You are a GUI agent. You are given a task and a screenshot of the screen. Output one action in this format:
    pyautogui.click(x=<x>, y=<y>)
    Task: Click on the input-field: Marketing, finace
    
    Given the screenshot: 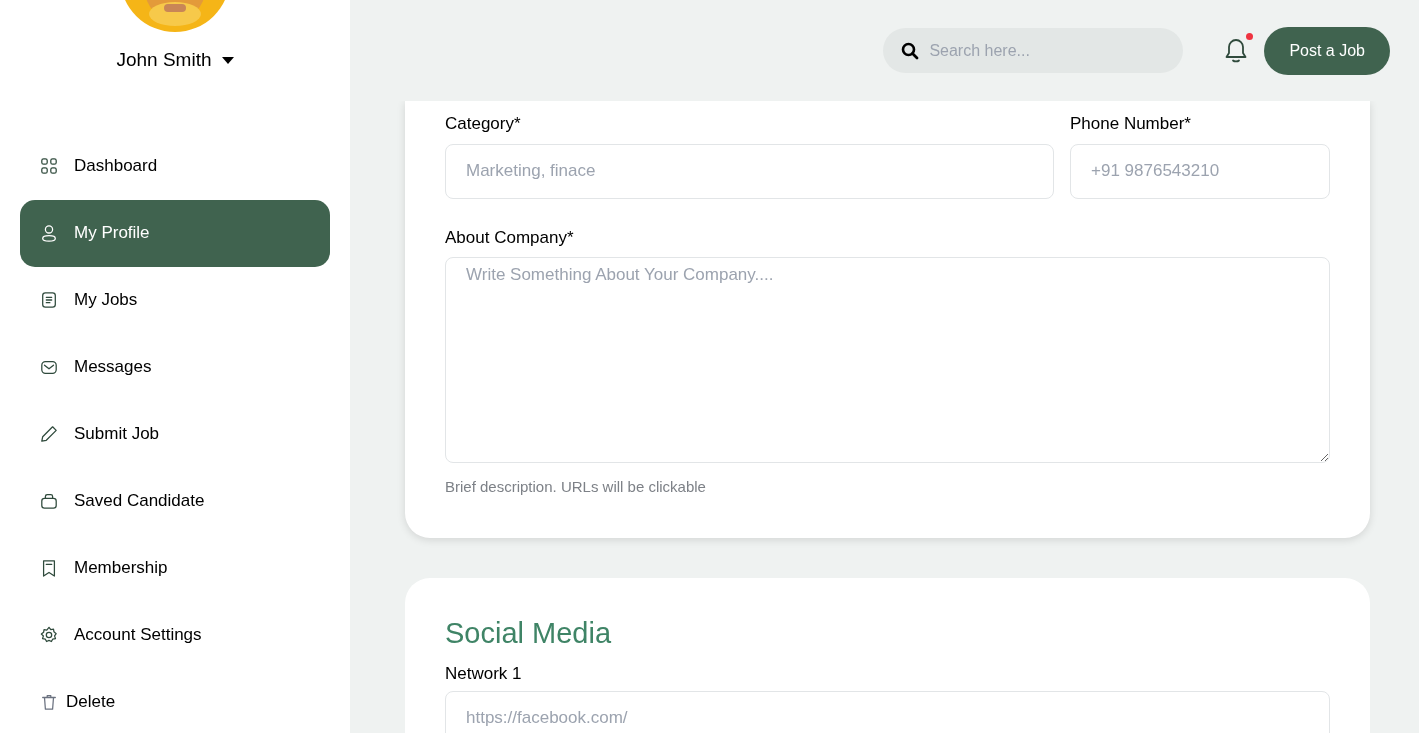 What is the action you would take?
    pyautogui.click(x=749, y=171)
    